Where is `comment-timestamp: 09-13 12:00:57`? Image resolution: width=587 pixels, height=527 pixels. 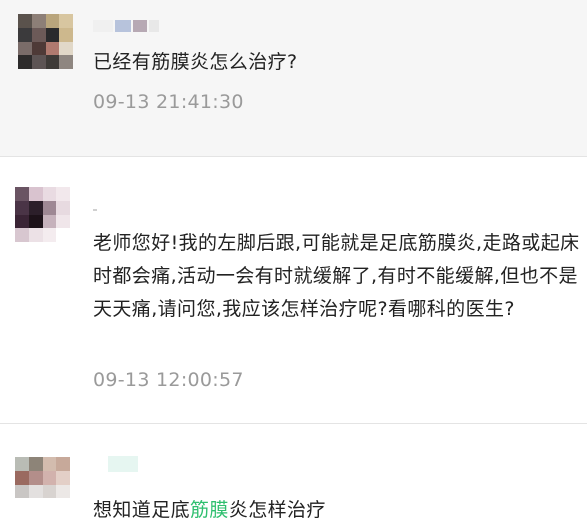 comment-timestamp: 09-13 12:00:57 is located at coordinates (168, 380).